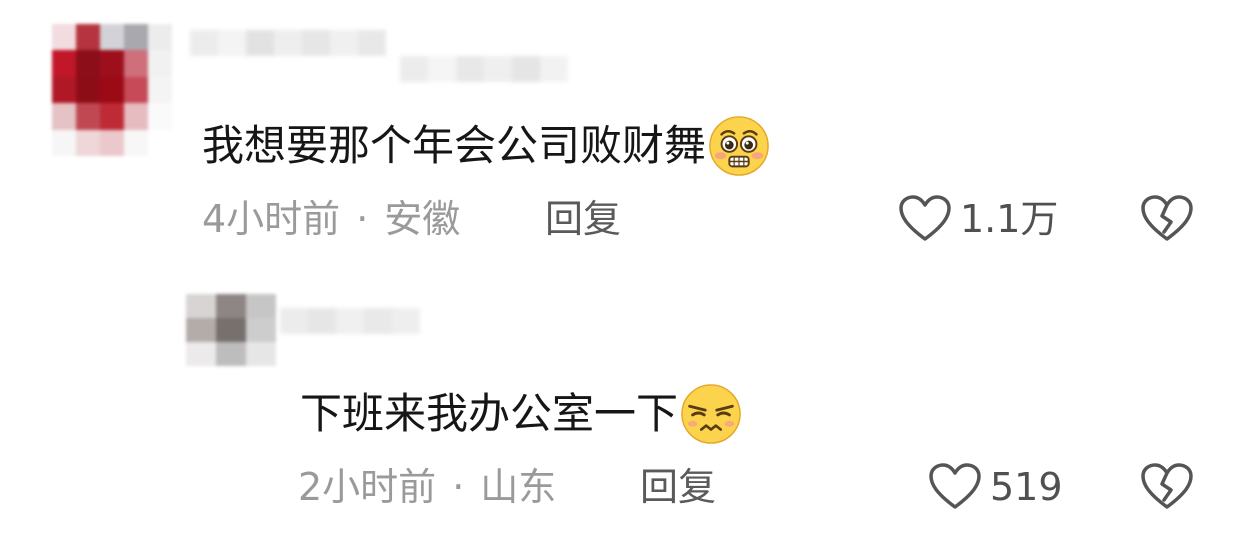  I want to click on like-button: 1.1万, so click(978, 219).